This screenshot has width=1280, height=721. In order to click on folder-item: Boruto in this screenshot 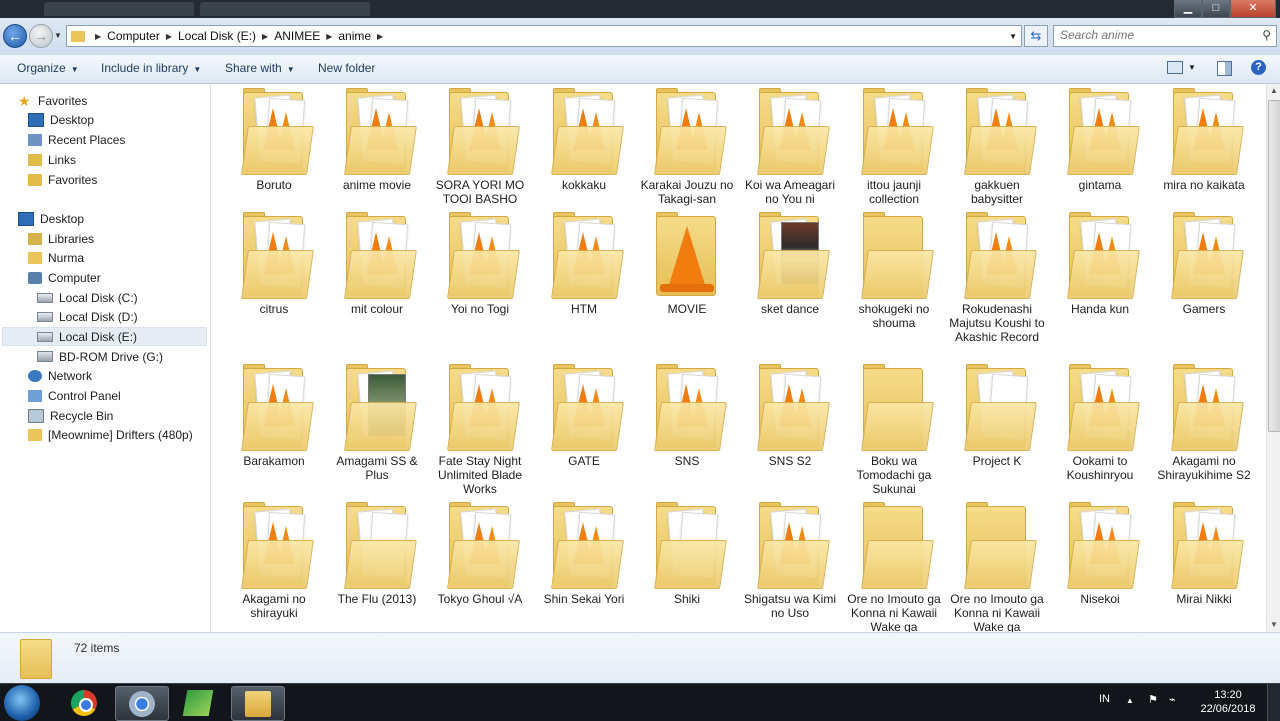, I will do `click(274, 140)`.